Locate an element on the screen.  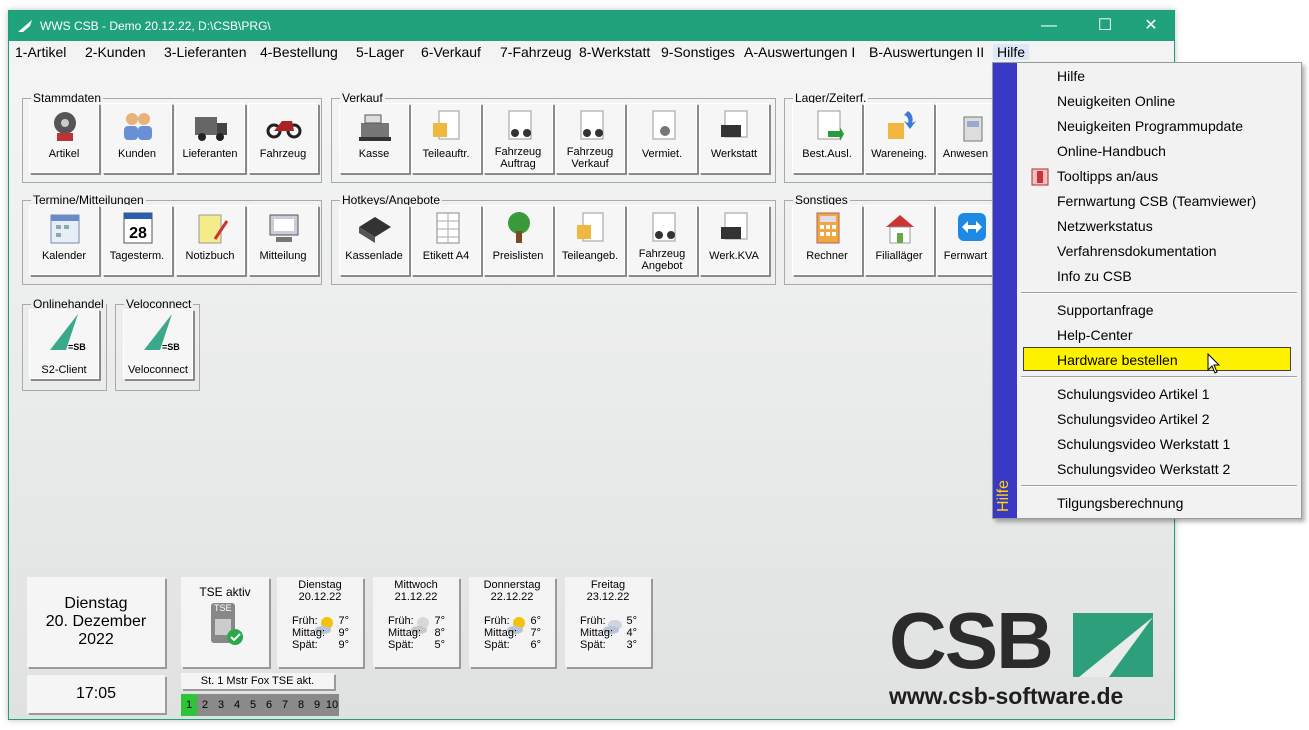
tile-rechner: Rechner is located at coordinates (827, 240).